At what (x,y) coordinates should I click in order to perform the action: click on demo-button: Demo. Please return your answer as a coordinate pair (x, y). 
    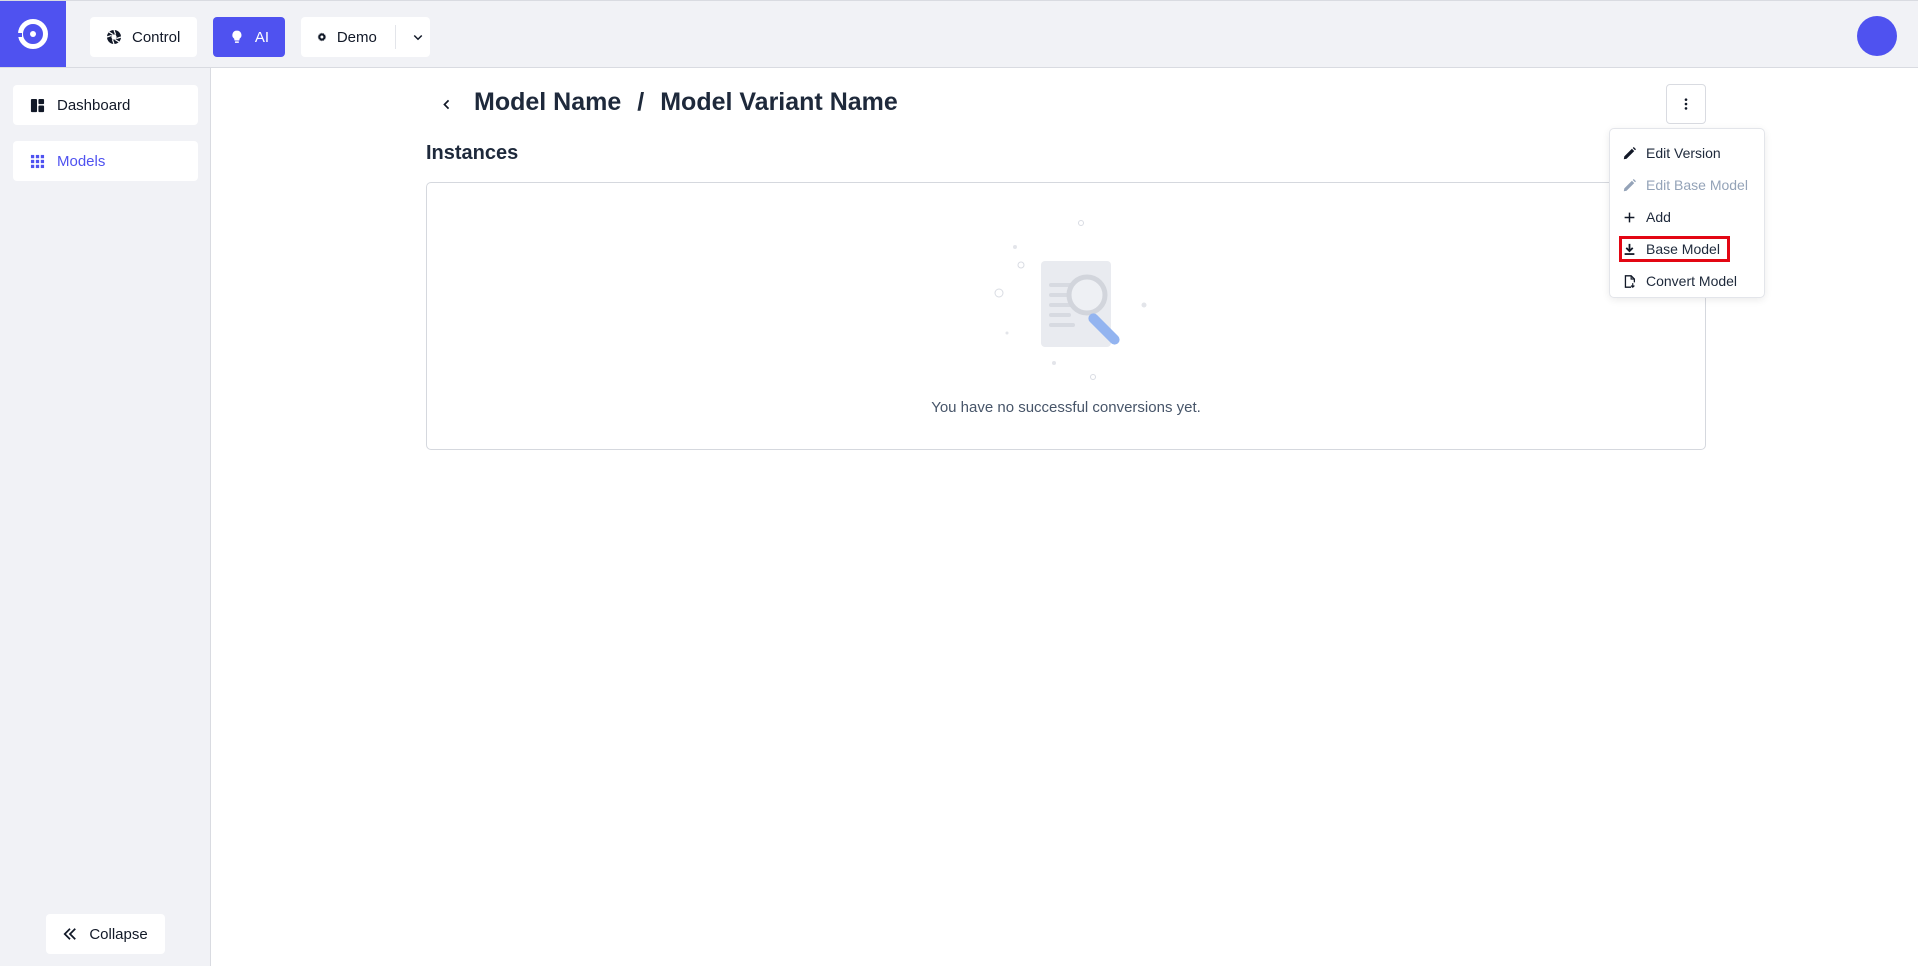
    Looking at the image, I should click on (365, 37).